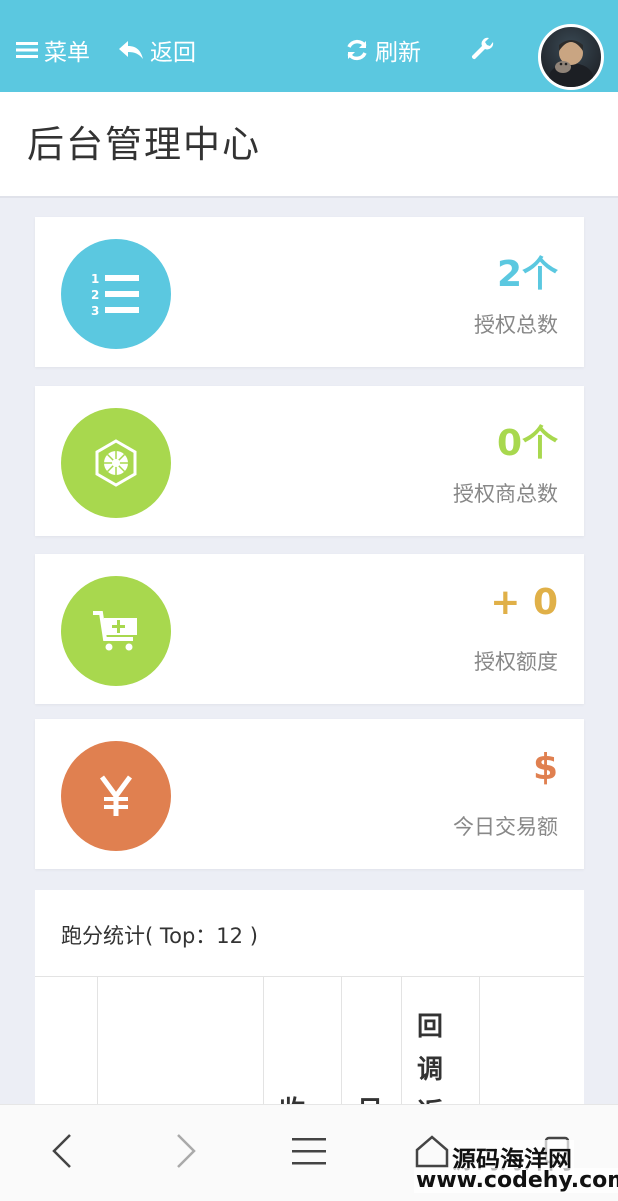  Describe the element at coordinates (67, 53) in the screenshot. I see `menu-label: 菜单` at that location.